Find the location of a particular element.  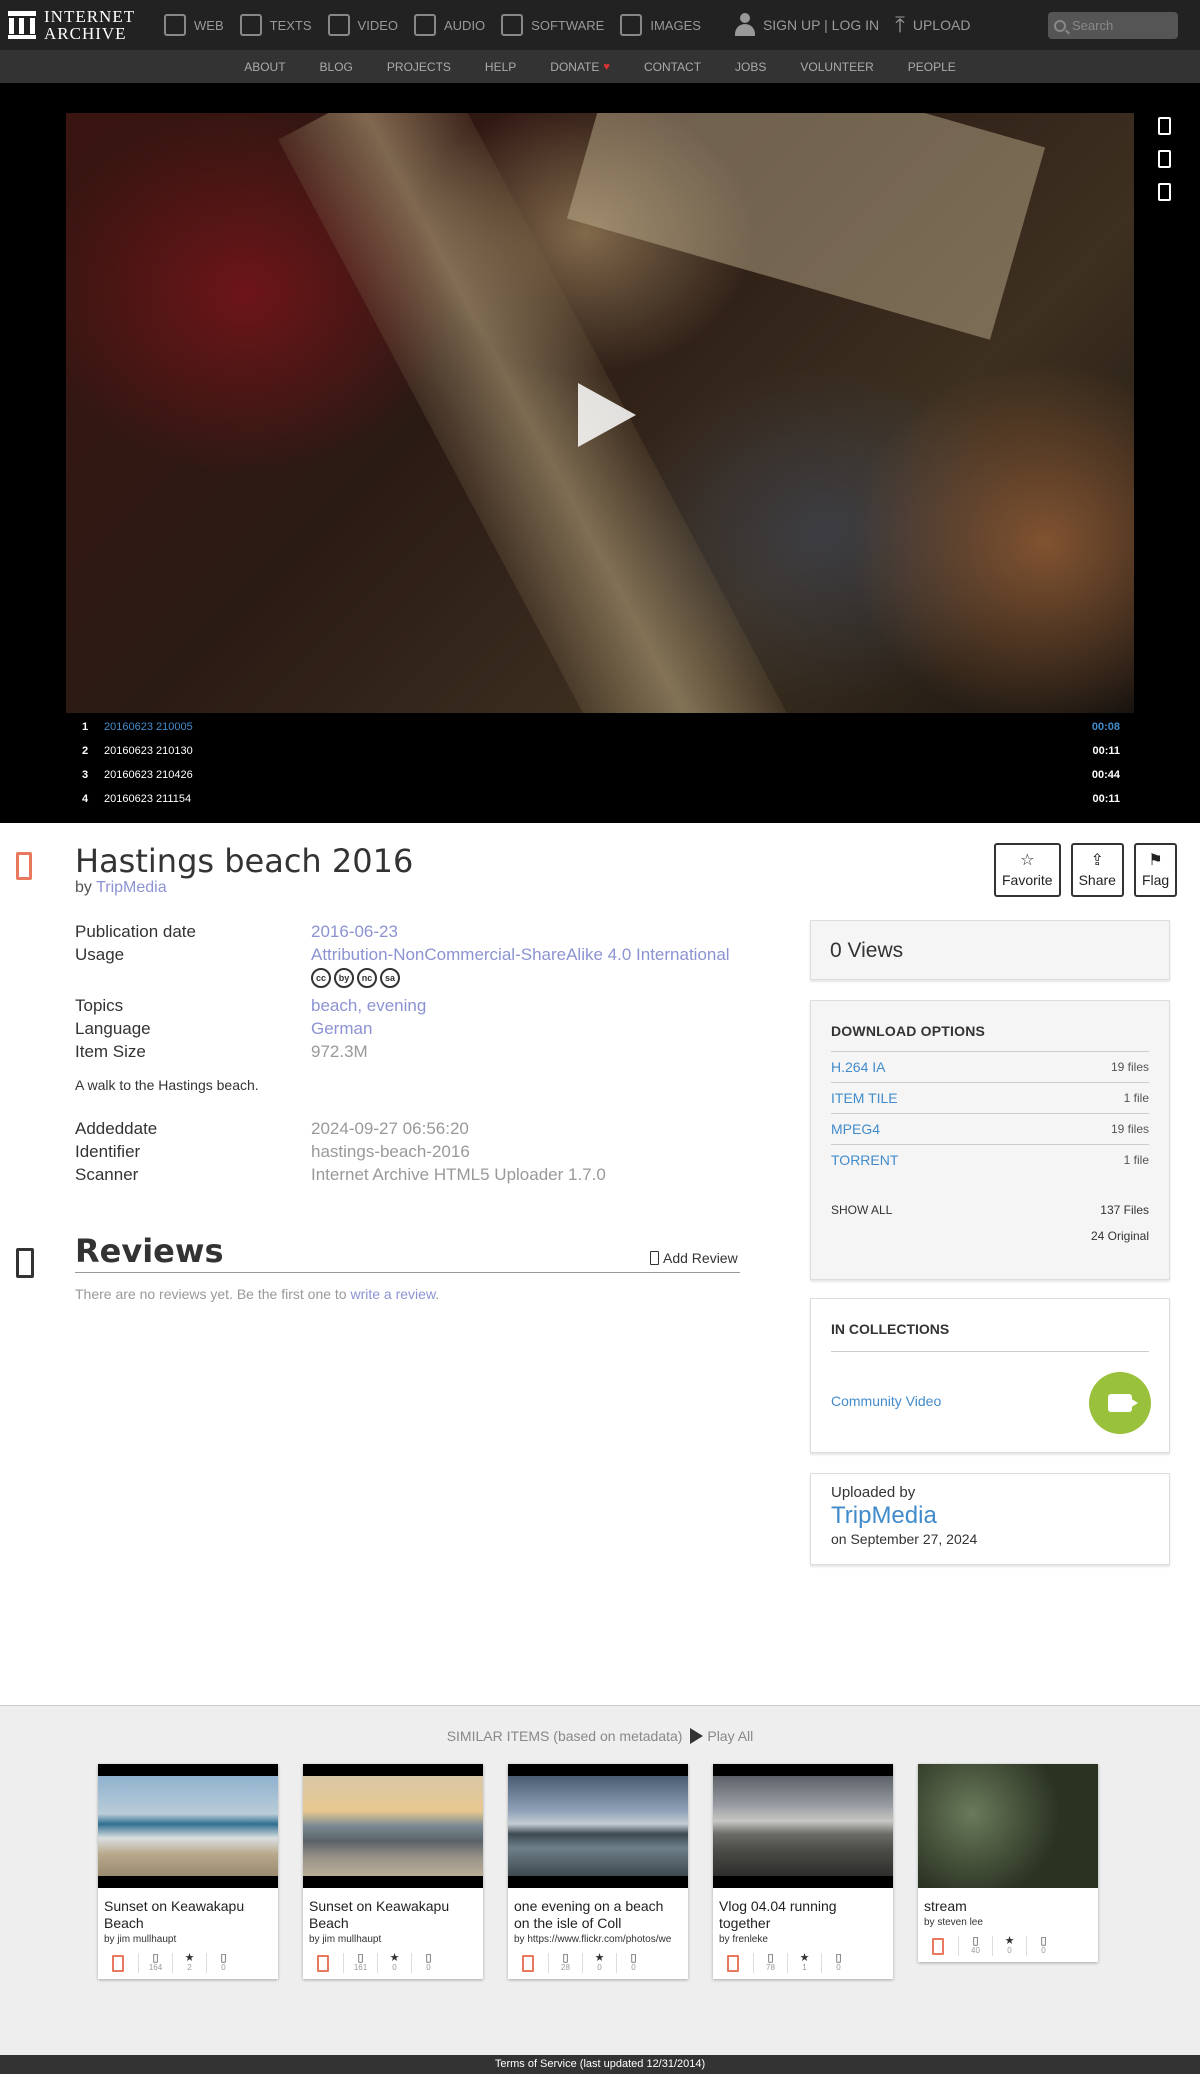

nav-audio: AUDIO is located at coordinates (449, 25).